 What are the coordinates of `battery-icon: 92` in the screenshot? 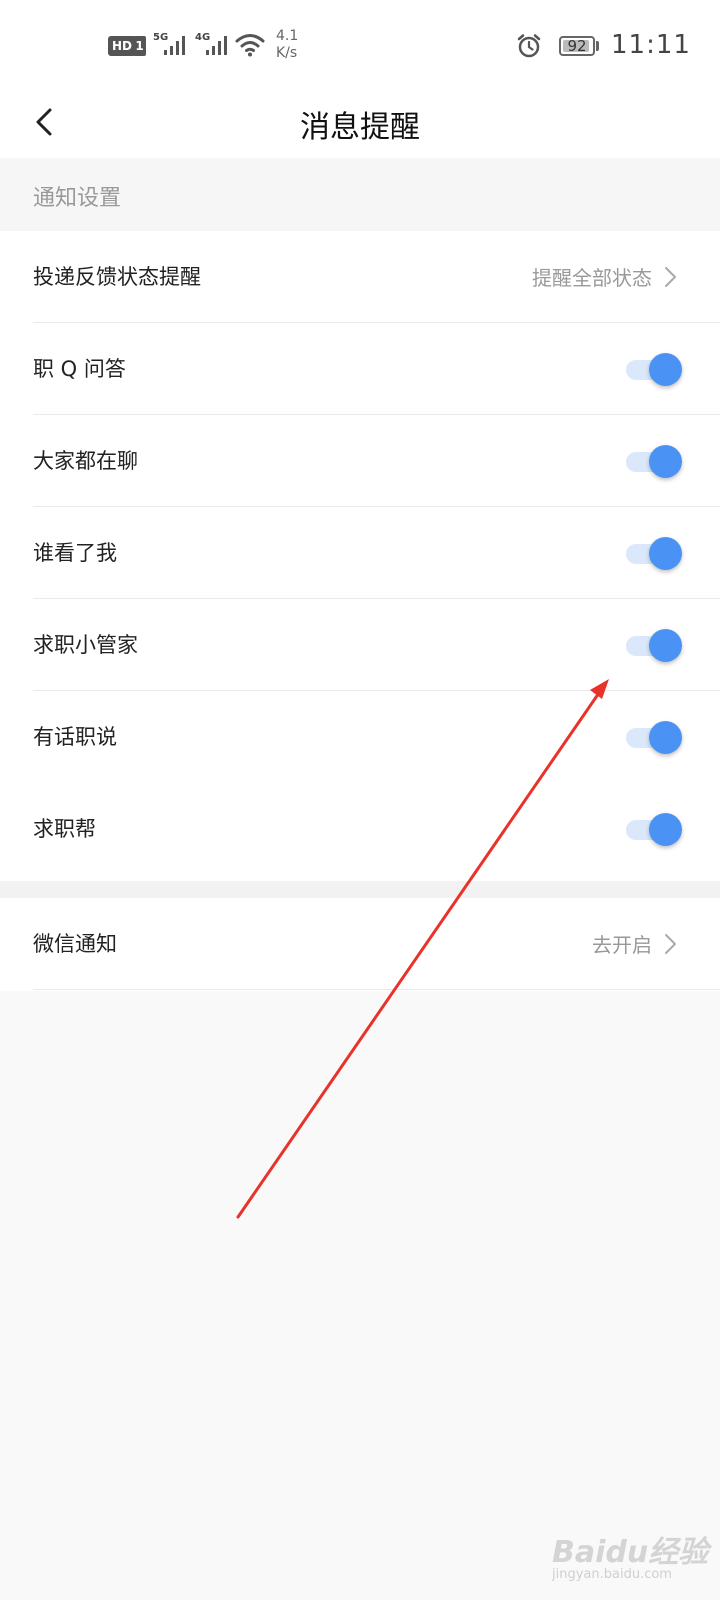 It's located at (577, 46).